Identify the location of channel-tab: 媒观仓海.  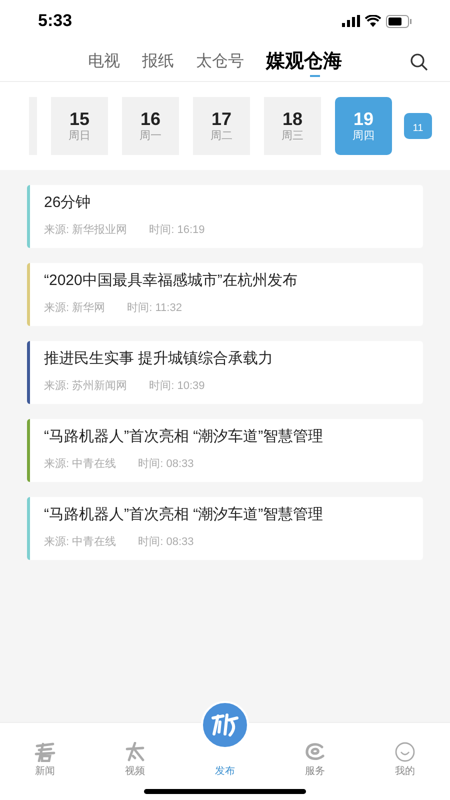
(304, 61).